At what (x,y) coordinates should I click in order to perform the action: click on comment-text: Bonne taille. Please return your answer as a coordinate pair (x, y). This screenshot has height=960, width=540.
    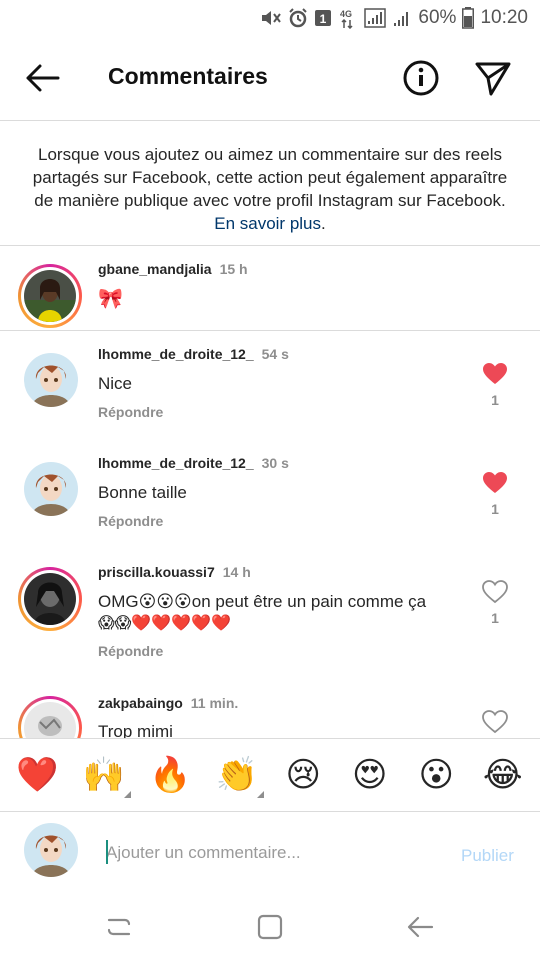
    Looking at the image, I should click on (142, 492).